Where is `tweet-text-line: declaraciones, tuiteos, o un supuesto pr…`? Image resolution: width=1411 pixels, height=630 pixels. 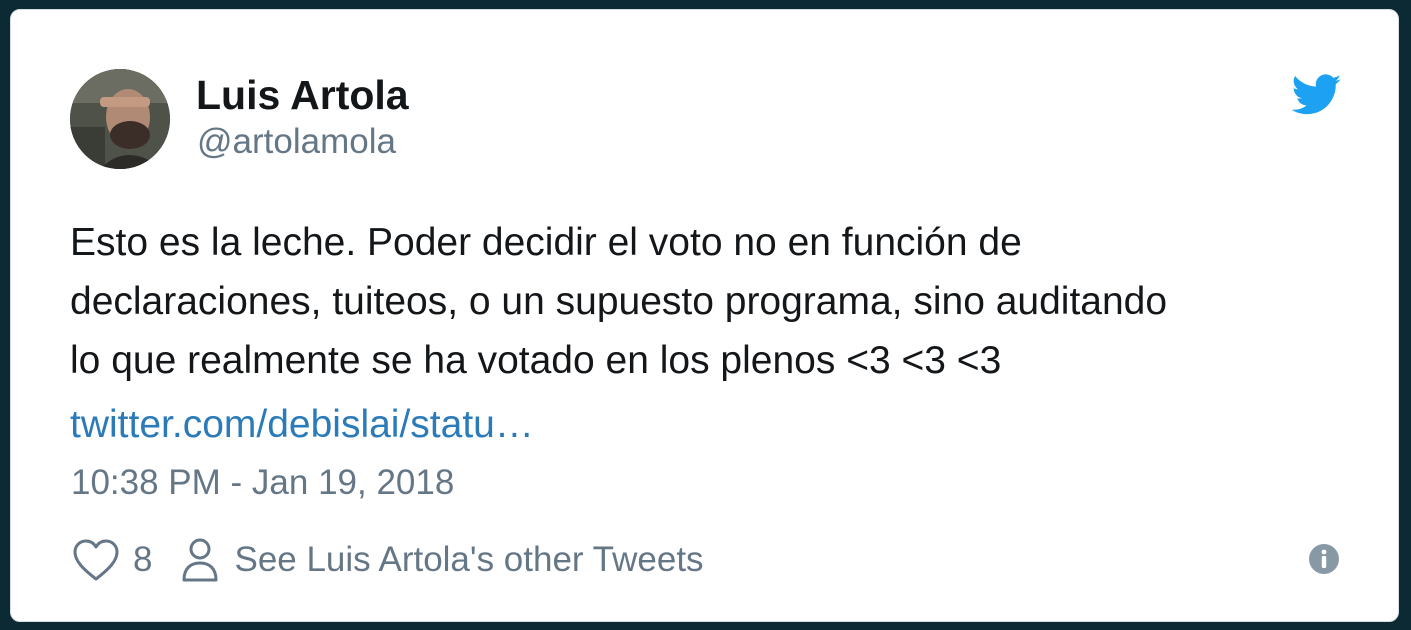 tweet-text-line: declaraciones, tuiteos, o un supuesto pr… is located at coordinates (619, 301).